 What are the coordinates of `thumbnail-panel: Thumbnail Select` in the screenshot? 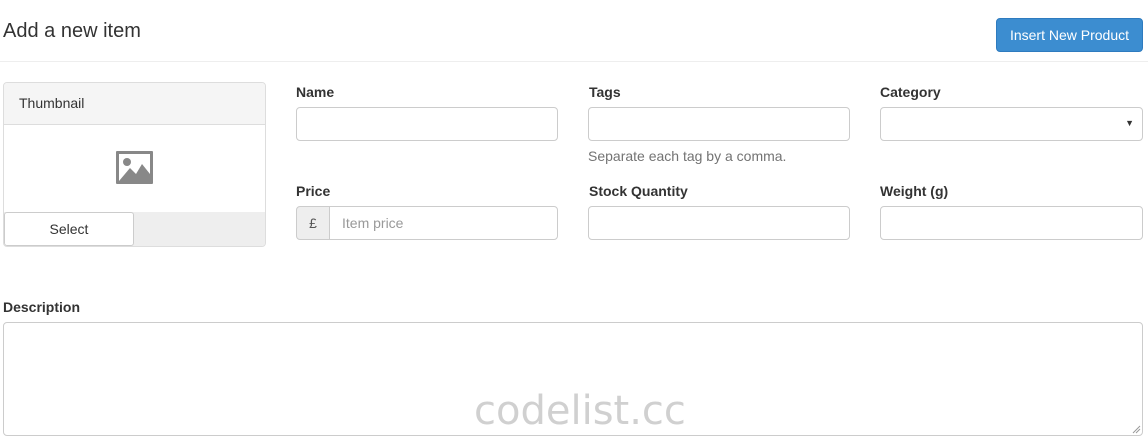 It's located at (134, 164).